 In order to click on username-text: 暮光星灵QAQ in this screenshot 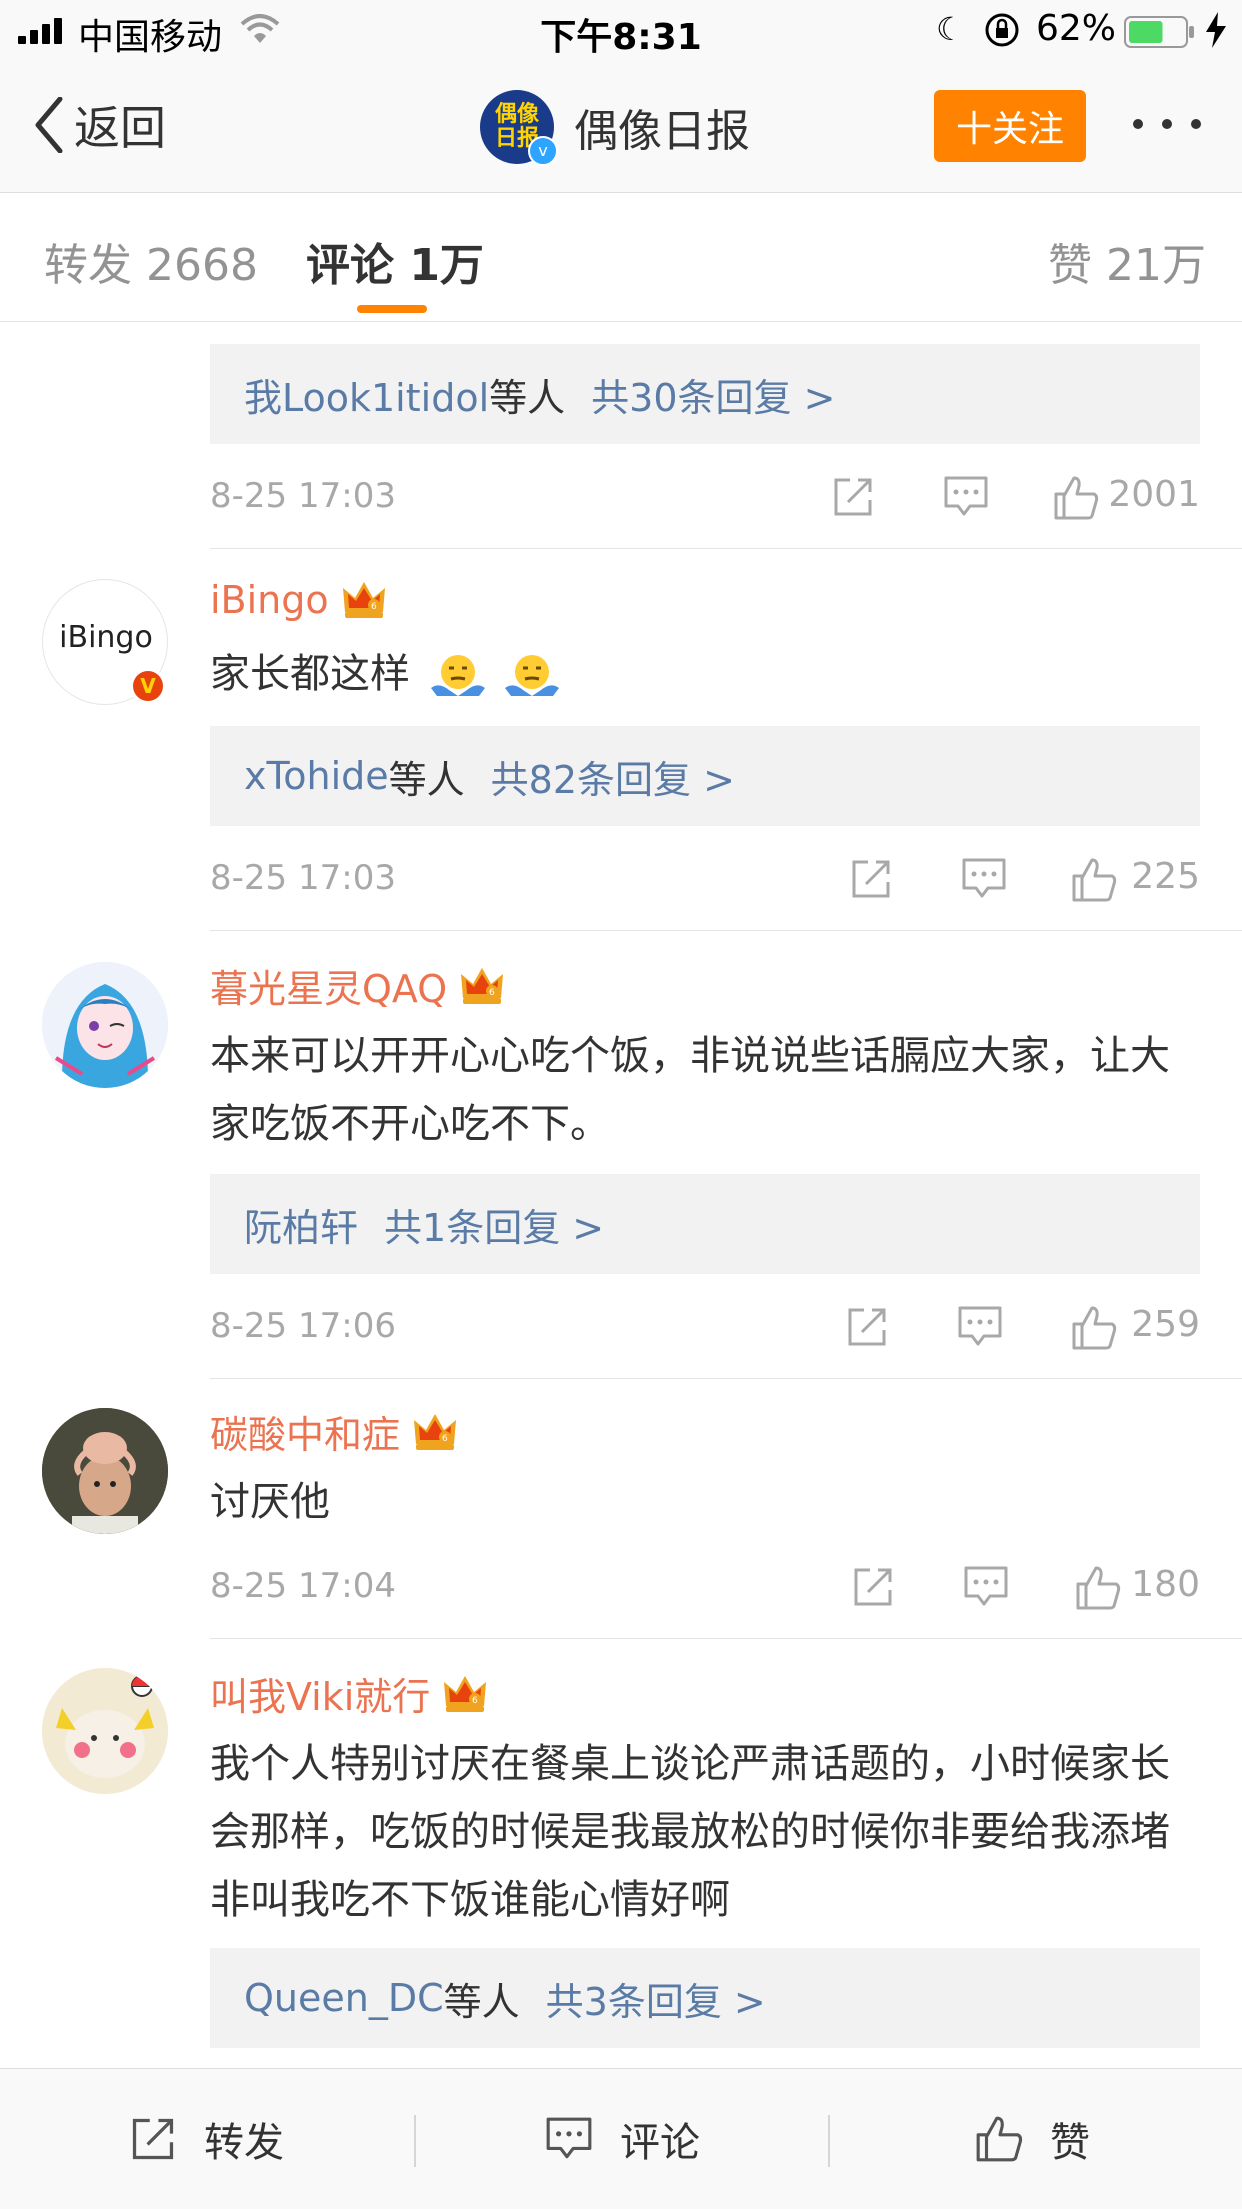, I will do `click(329, 989)`.